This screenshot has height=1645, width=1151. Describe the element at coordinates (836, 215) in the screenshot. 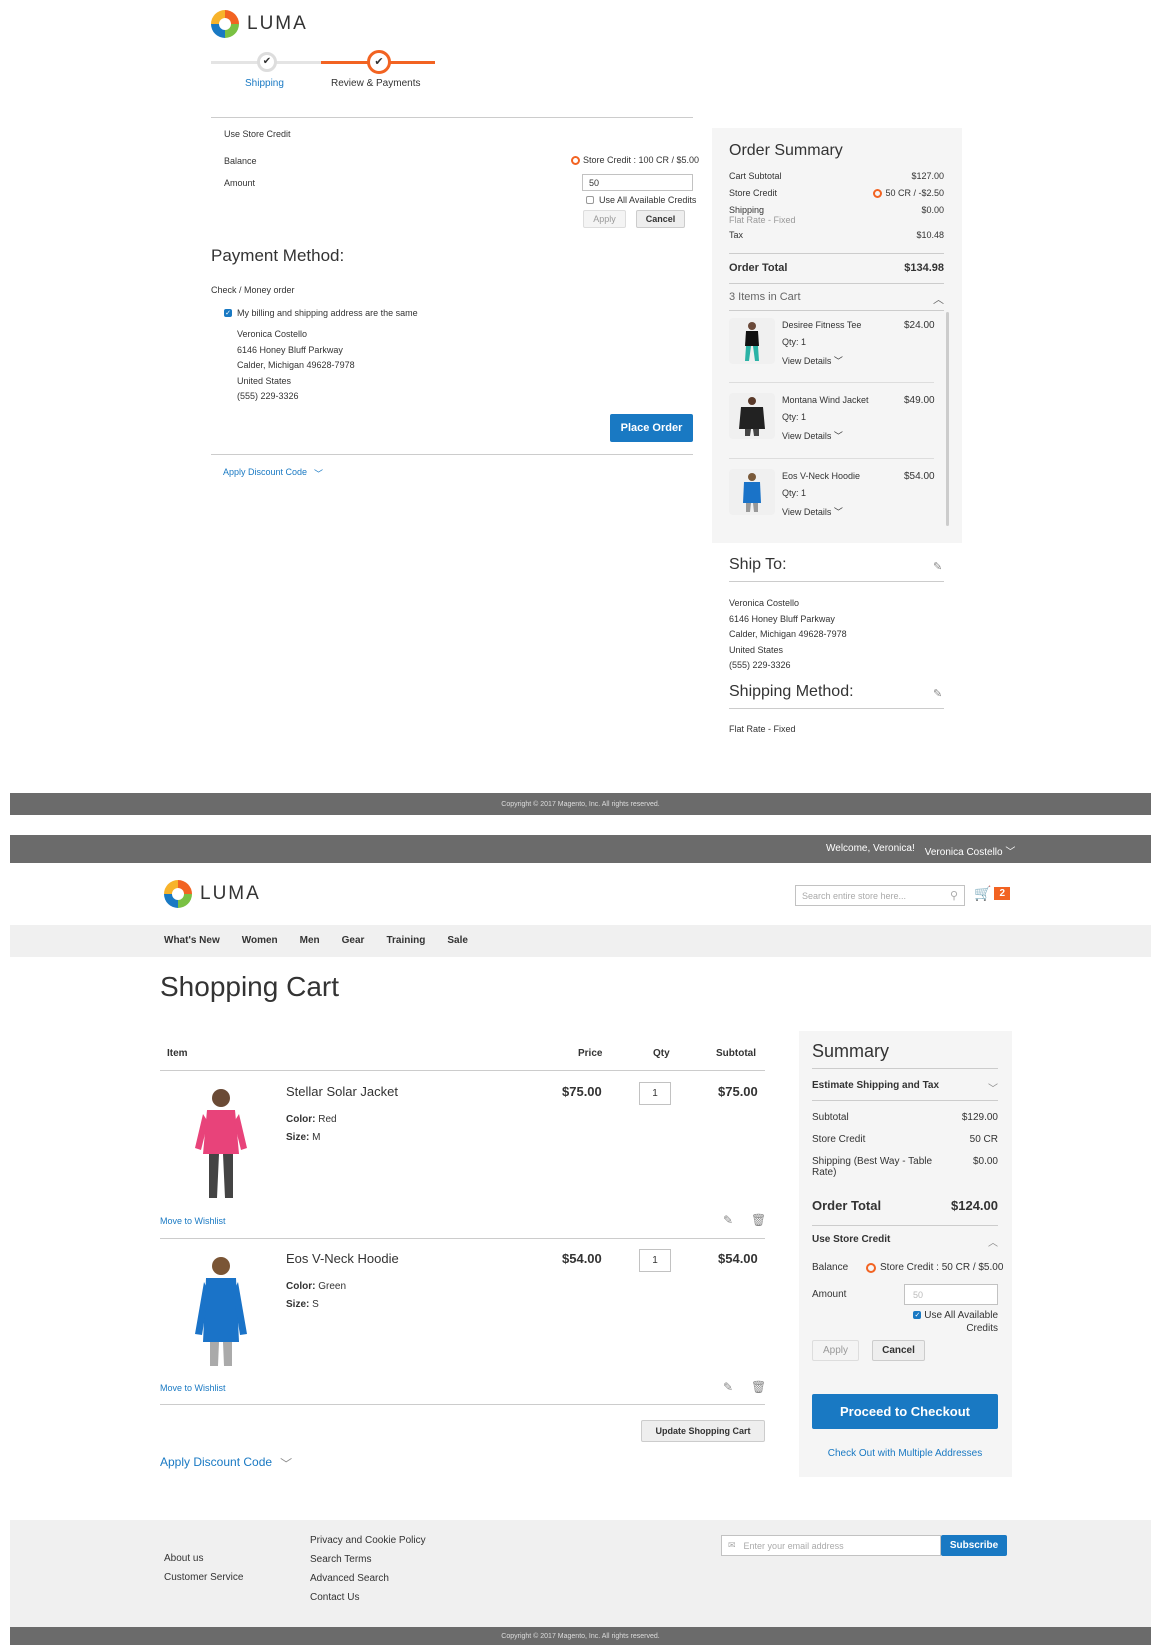

I see `summary-row-shipping: Shipping Flat Rate - Fixed $0.00` at that location.